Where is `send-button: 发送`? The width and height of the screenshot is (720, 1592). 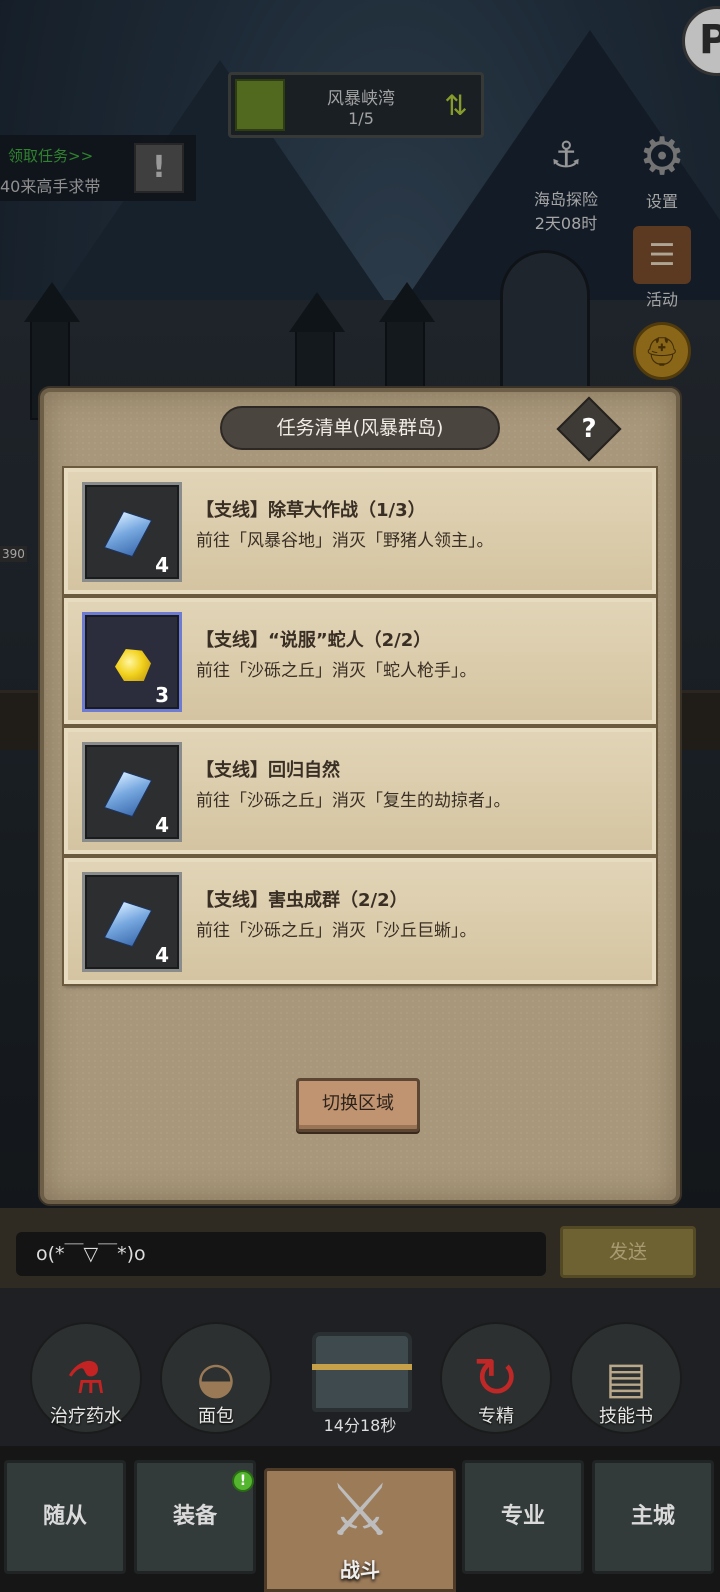
send-button: 发送 is located at coordinates (628, 1252).